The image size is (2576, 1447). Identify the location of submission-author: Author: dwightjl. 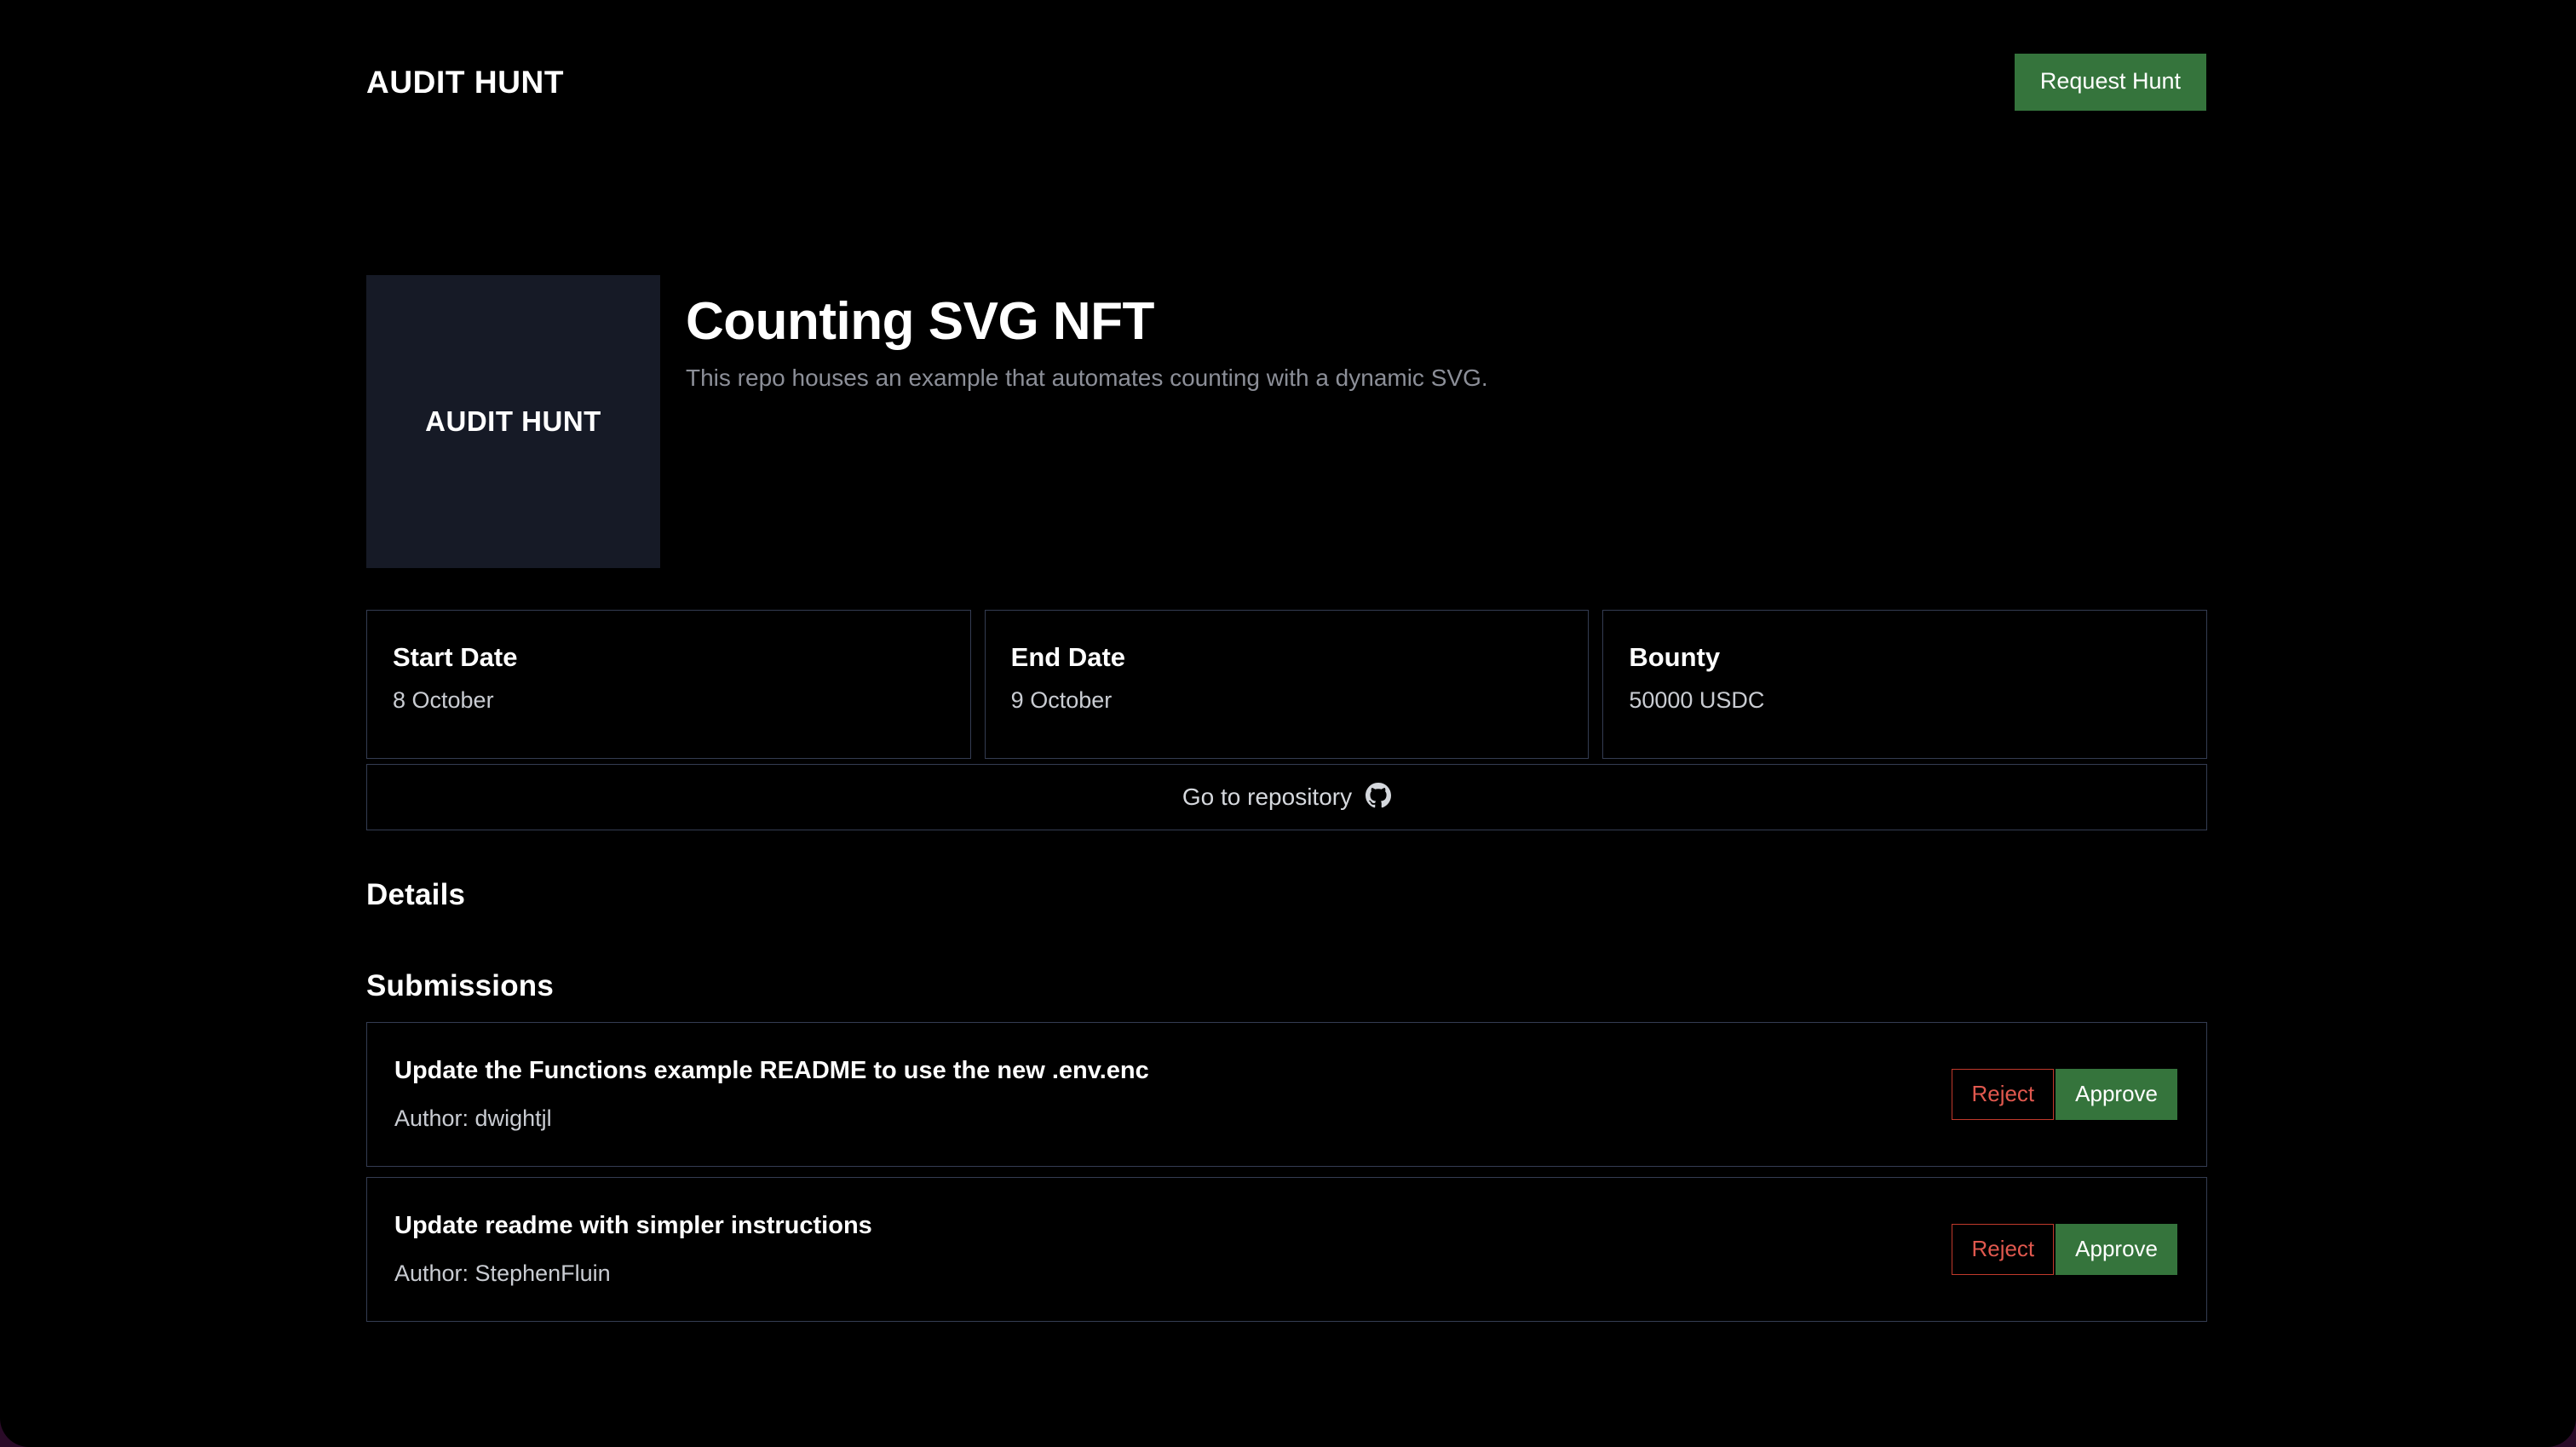
(473, 1118).